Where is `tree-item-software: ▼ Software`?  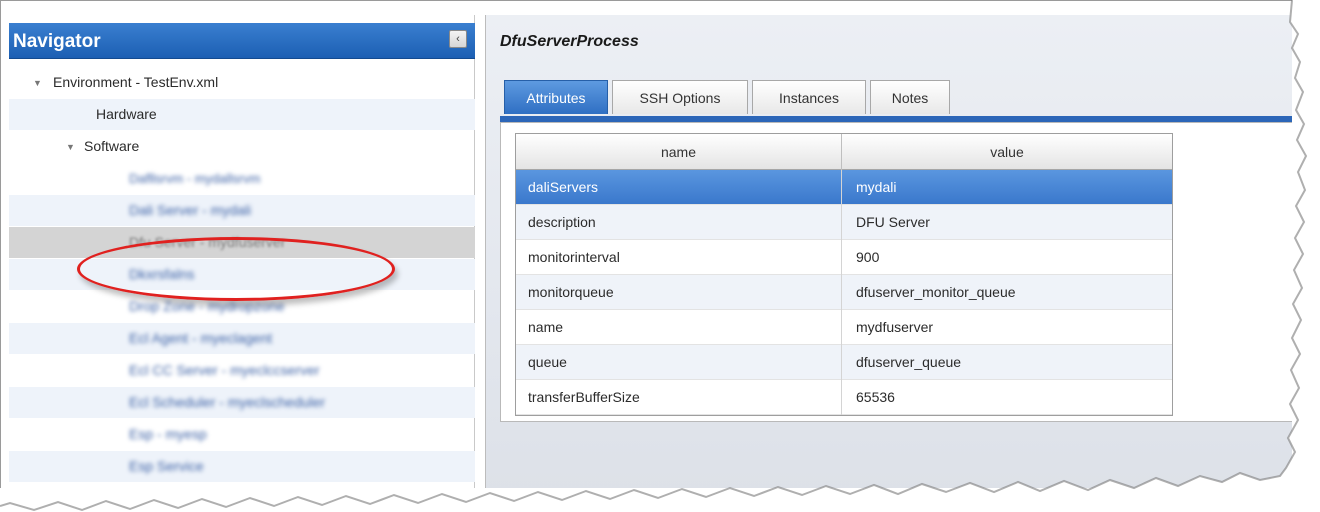 tree-item-software: ▼ Software is located at coordinates (242, 146).